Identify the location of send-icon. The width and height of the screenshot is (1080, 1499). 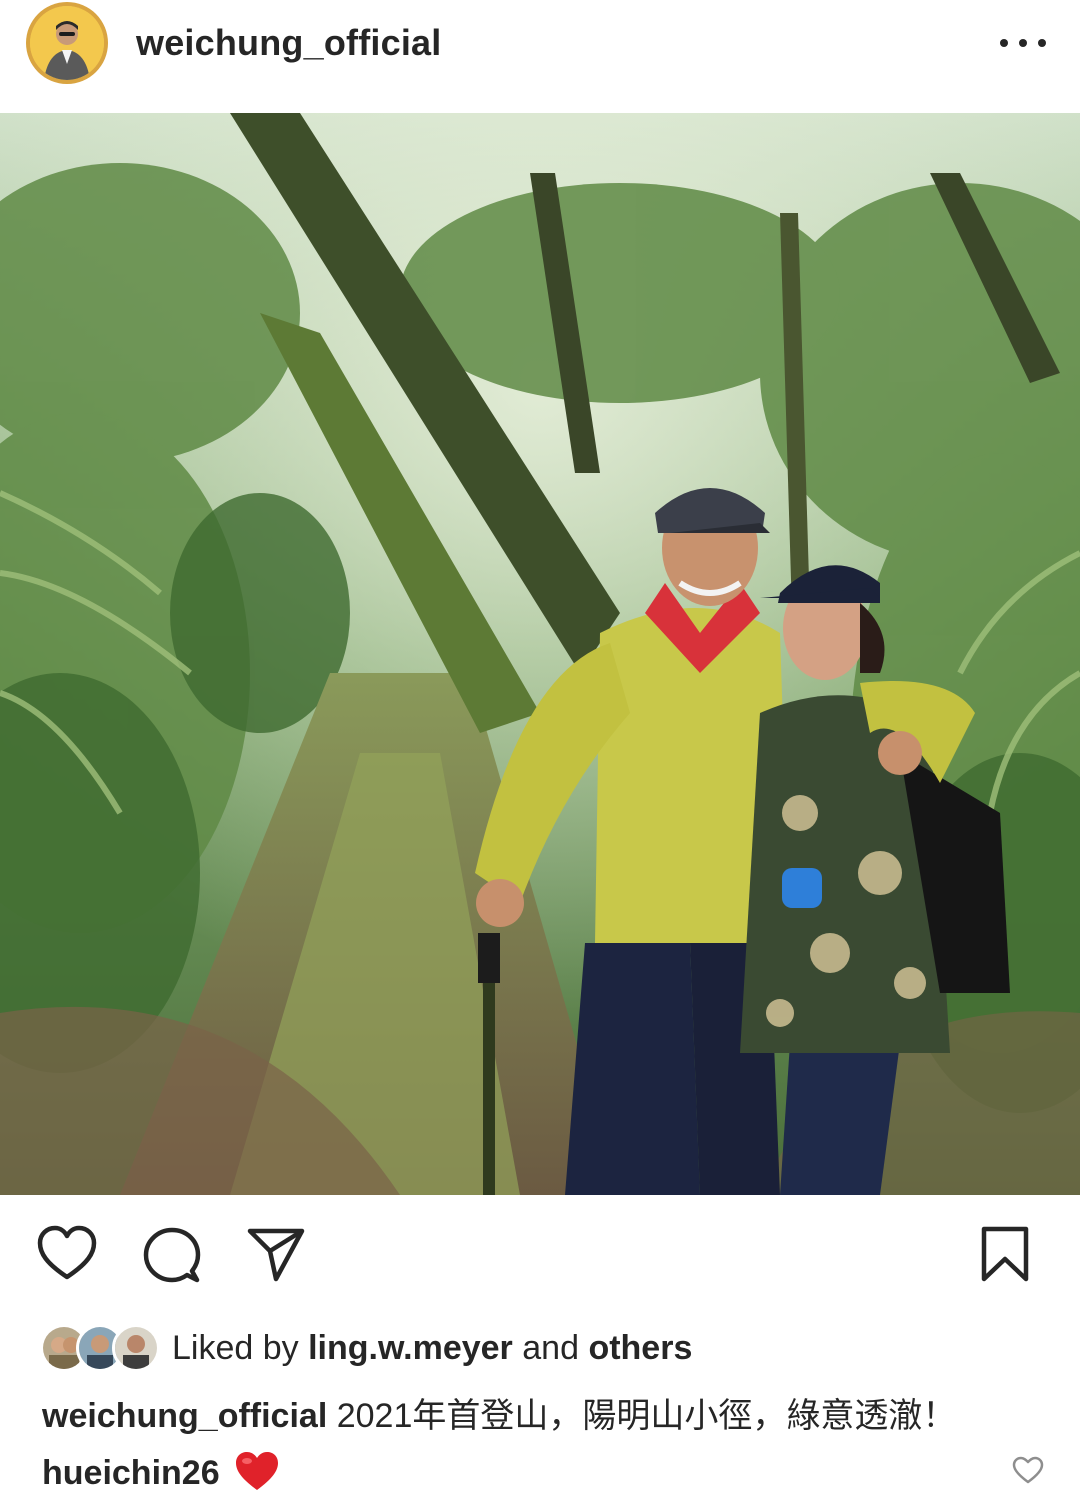
(276, 1256).